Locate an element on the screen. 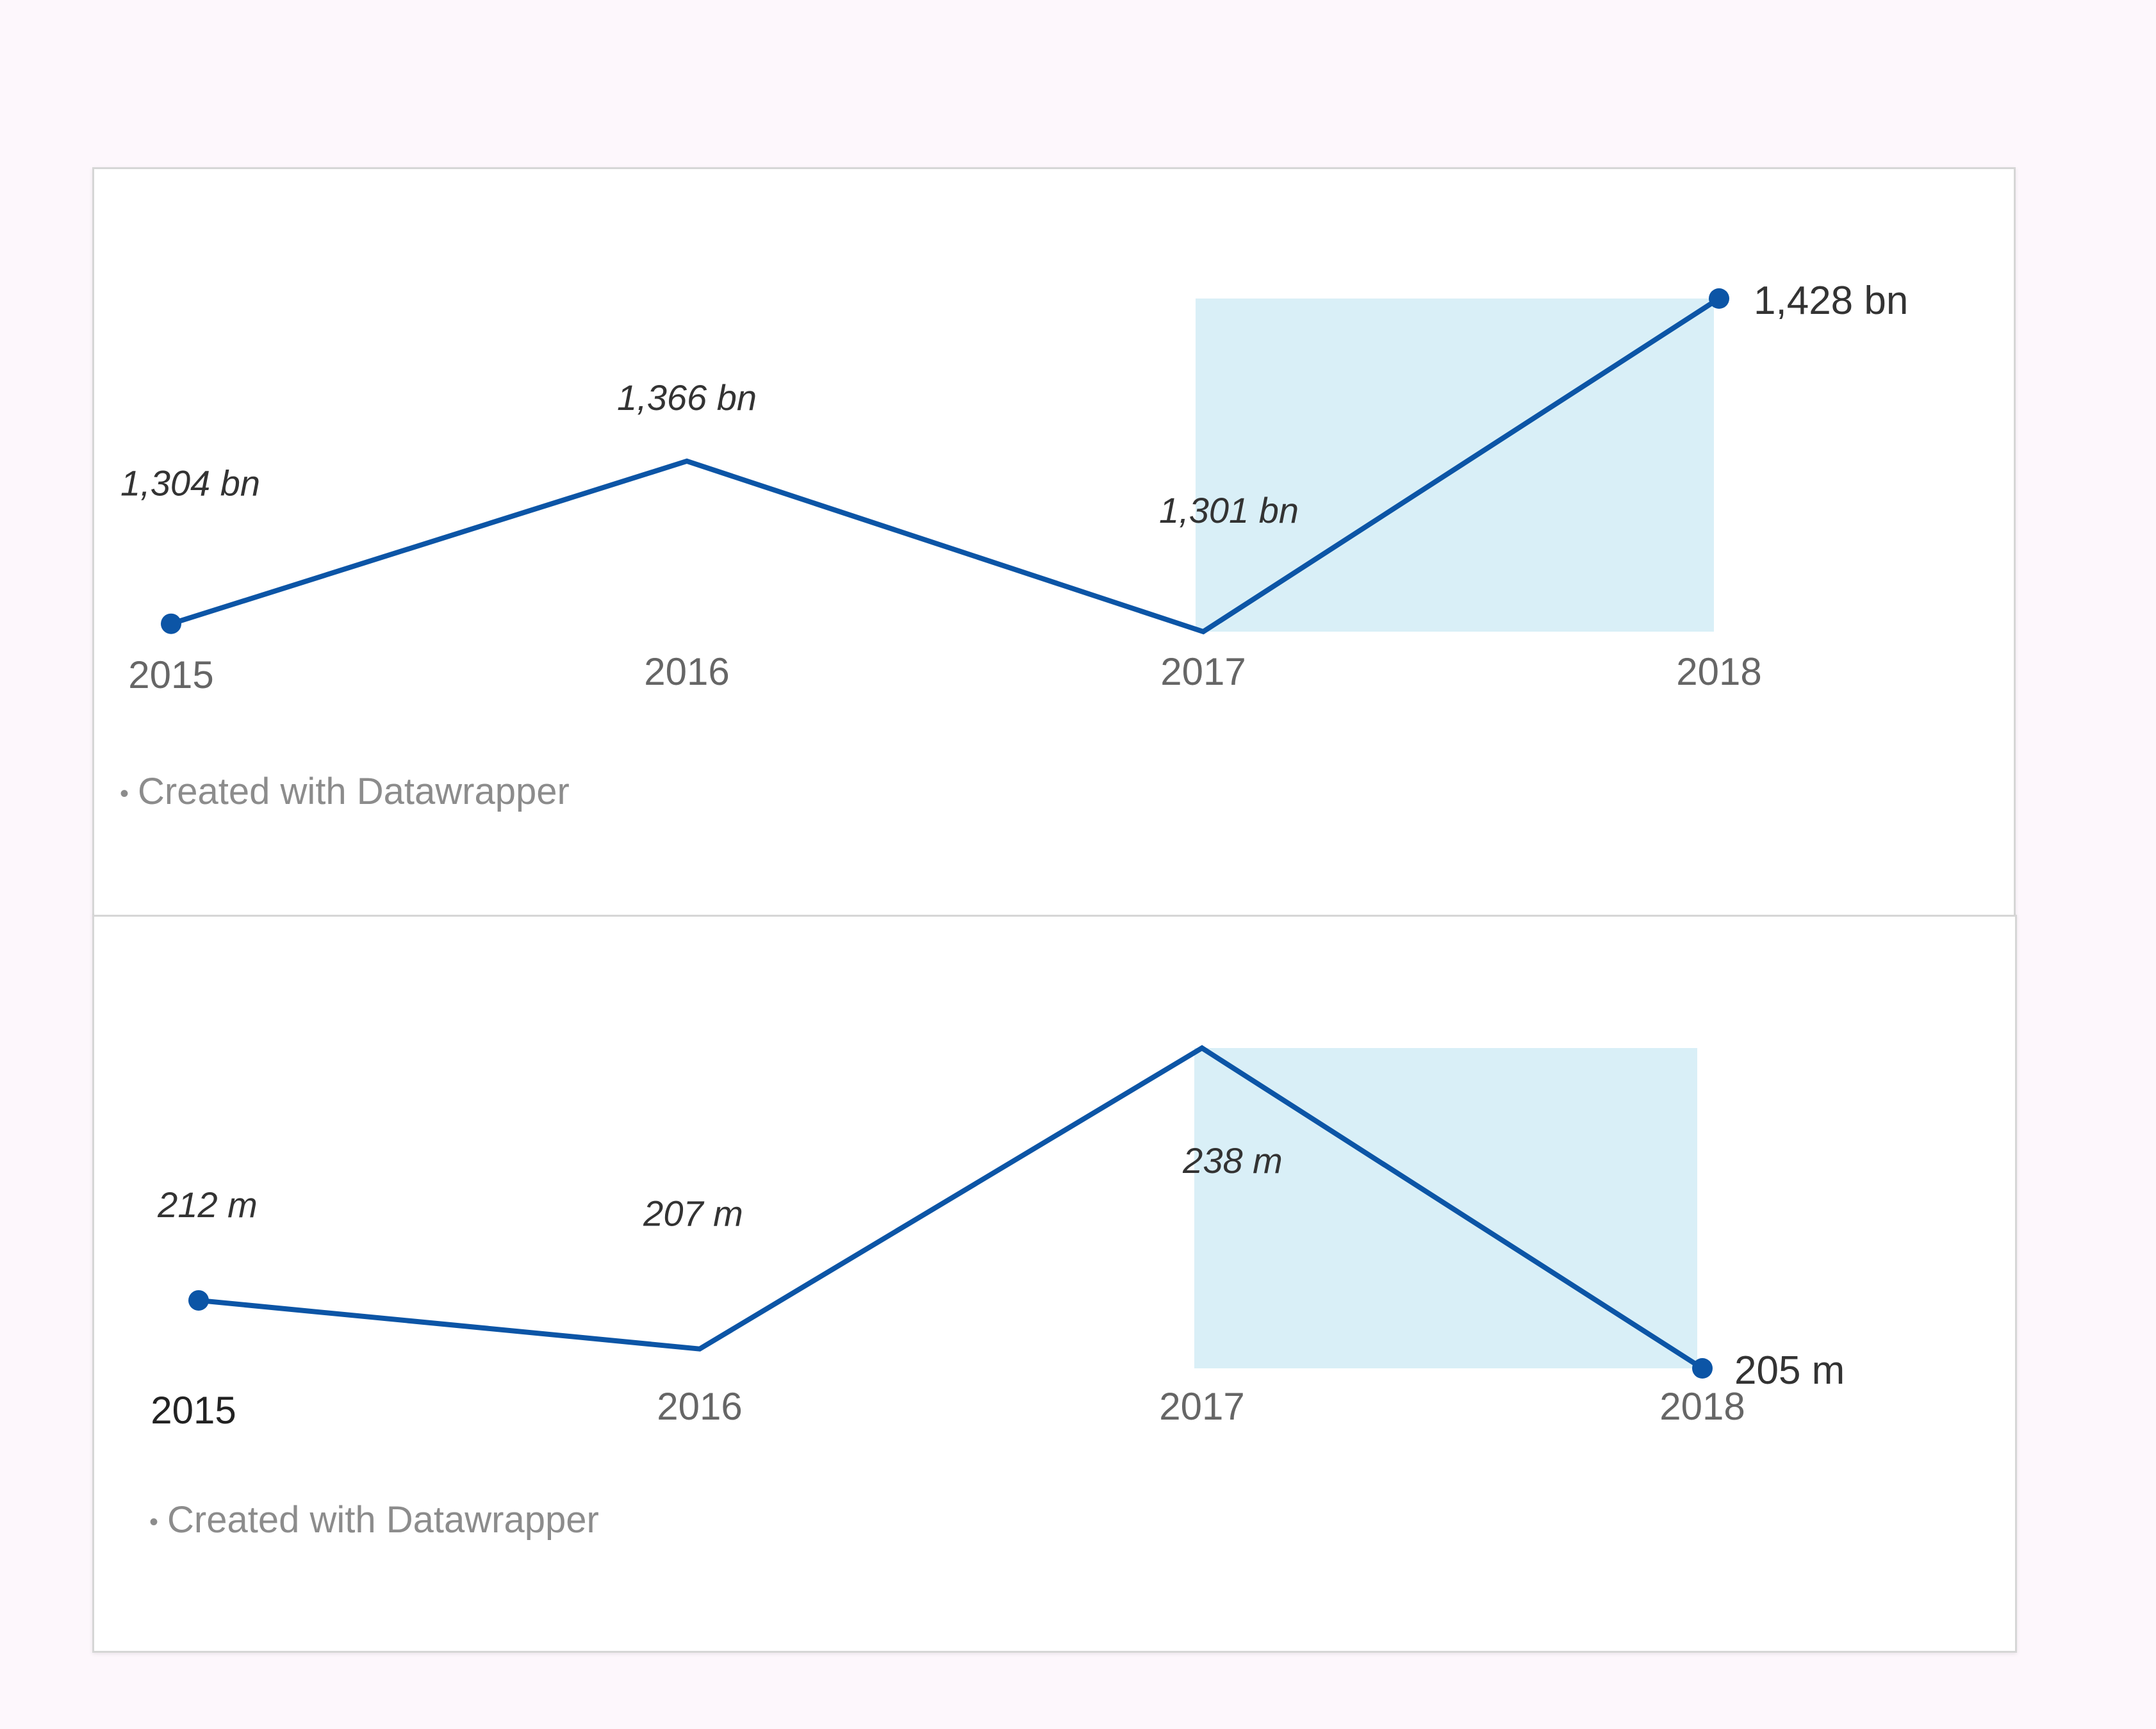 This screenshot has width=2156, height=1729. value-label-2017: 1,301 bn is located at coordinates (1229, 510).